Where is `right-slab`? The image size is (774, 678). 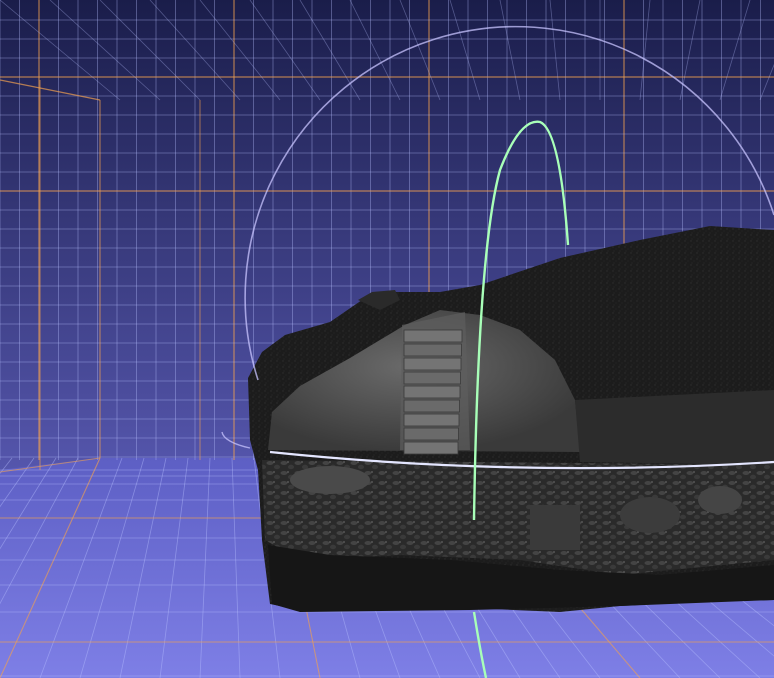 right-slab is located at coordinates (674, 427).